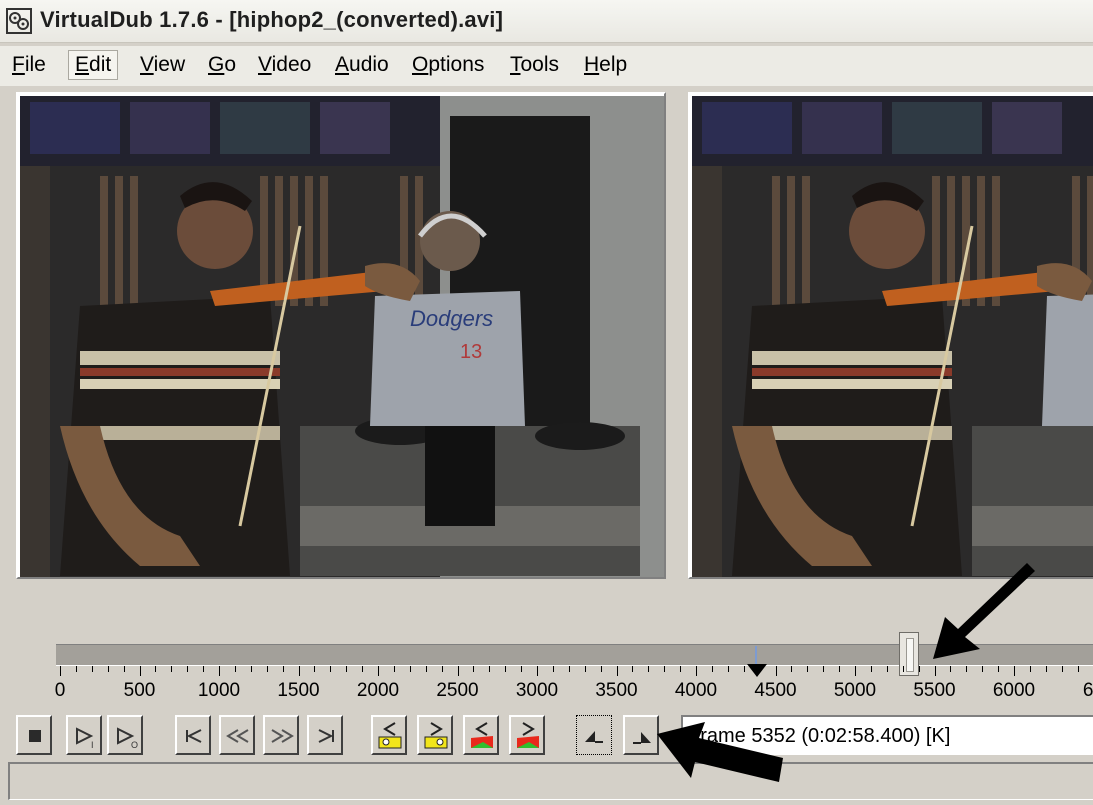  I want to click on menu-options: Options, so click(448, 65).